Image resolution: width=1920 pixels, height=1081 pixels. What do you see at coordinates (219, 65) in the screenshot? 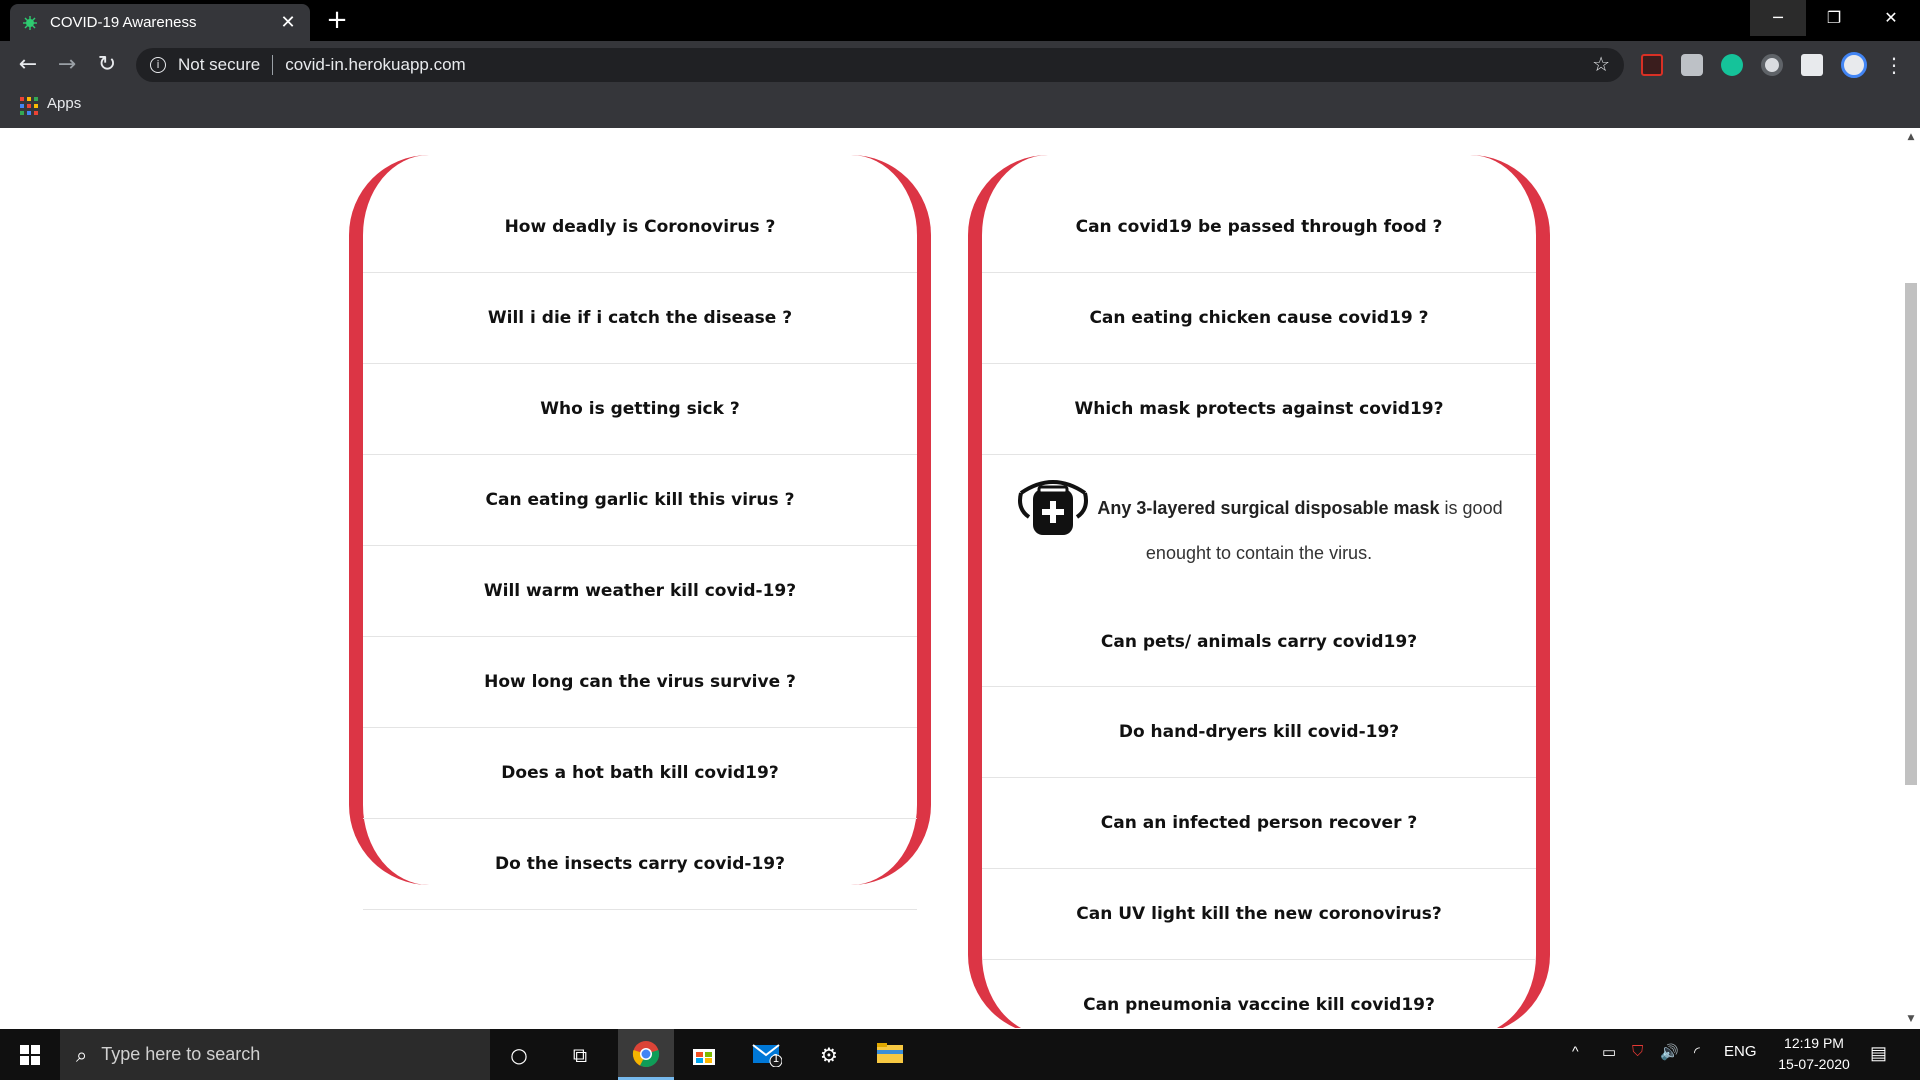
I see `security-label: Not secure` at bounding box center [219, 65].